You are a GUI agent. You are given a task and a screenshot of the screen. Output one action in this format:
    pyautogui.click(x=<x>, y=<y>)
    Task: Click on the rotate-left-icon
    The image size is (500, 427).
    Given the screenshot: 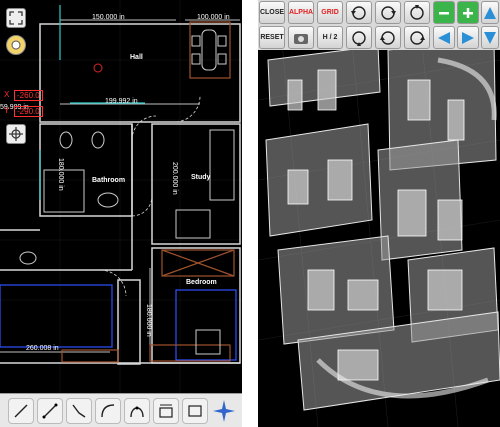 What is the action you would take?
    pyautogui.click(x=358, y=12)
    